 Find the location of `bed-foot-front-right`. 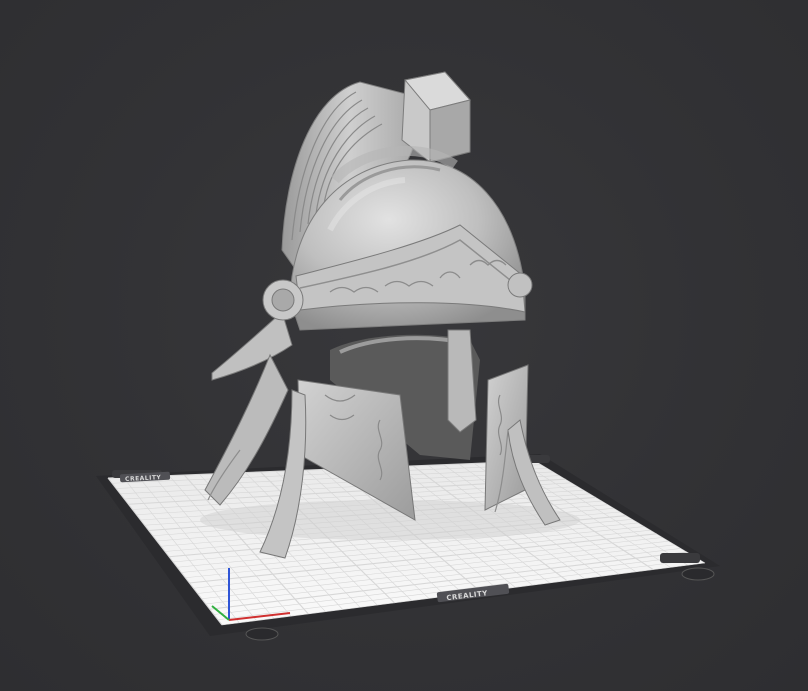

bed-foot-front-right is located at coordinates (698, 574).